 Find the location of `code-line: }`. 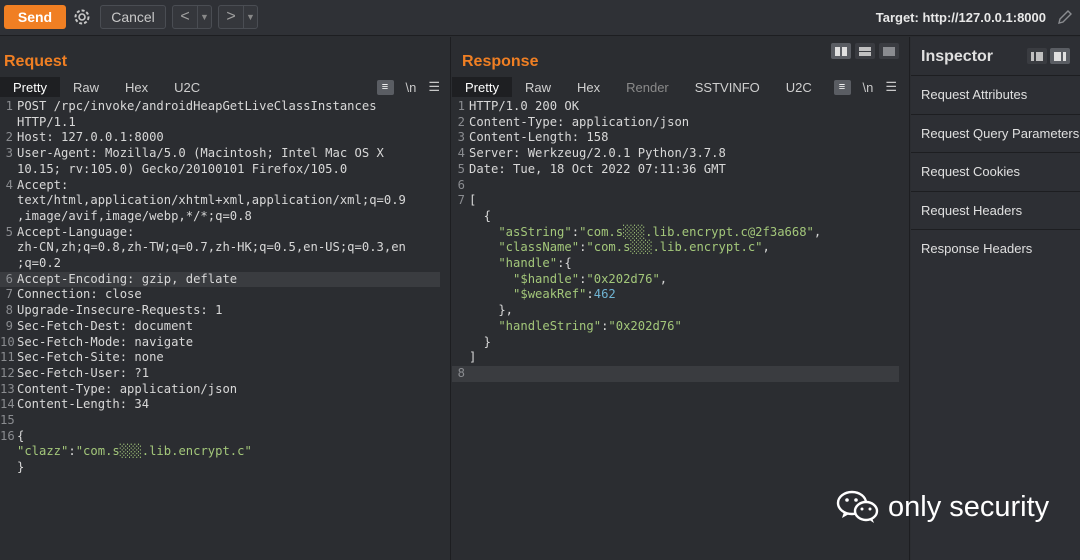

code-line: } is located at coordinates (680, 343).